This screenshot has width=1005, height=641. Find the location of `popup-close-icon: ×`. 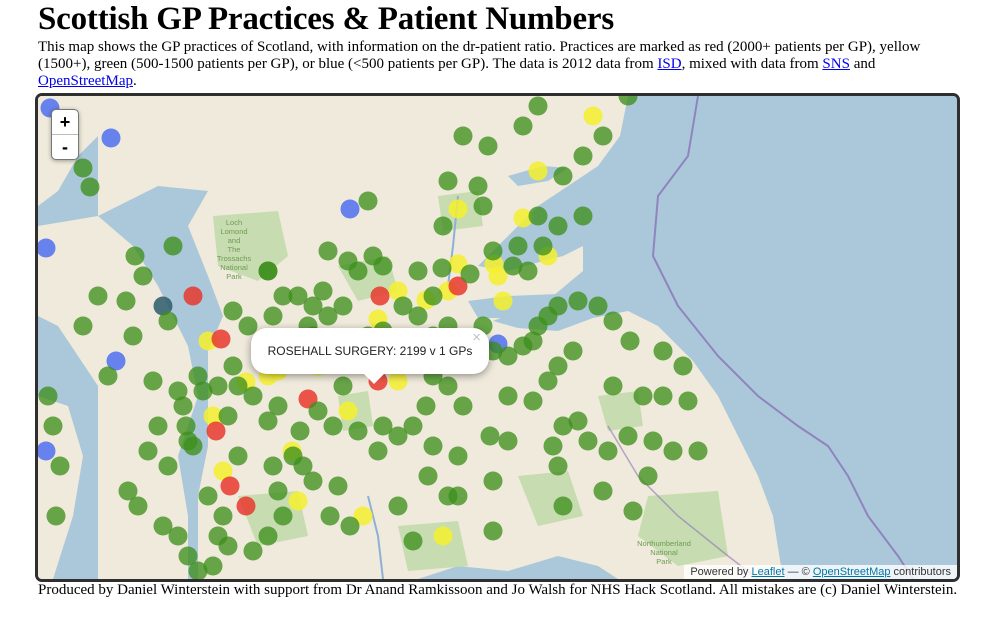

popup-close-icon: × is located at coordinates (476, 338).